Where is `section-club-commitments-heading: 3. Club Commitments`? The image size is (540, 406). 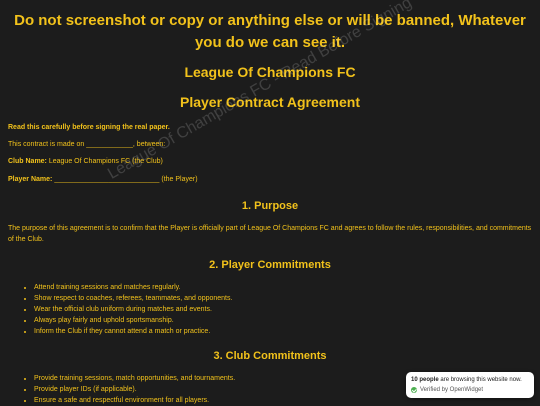
section-club-commitments-heading: 3. Club Commitments is located at coordinates (270, 356).